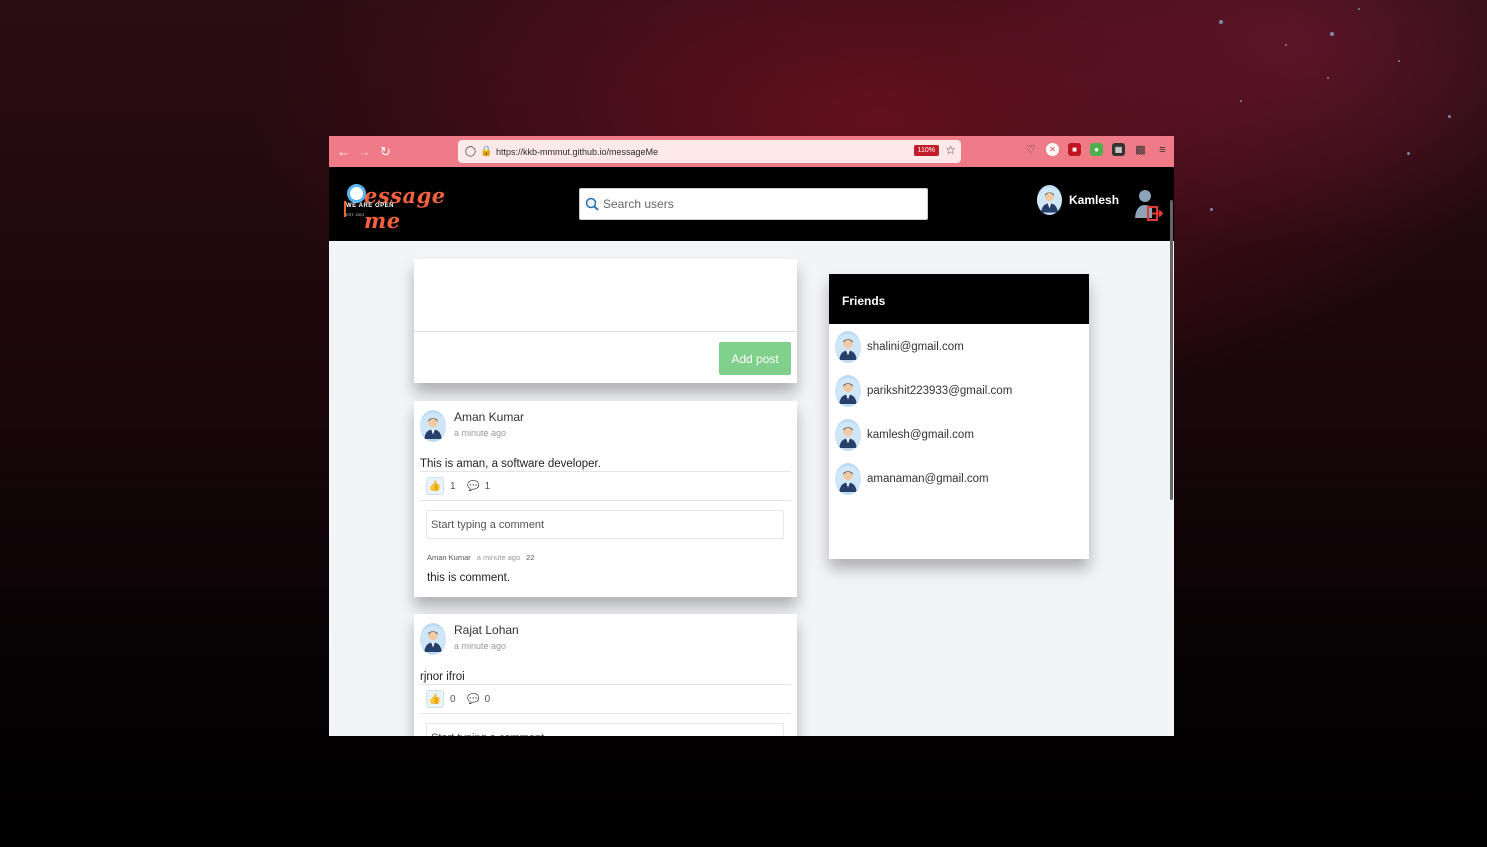 This screenshot has width=1487, height=847. I want to click on like-count: 0, so click(453, 699).